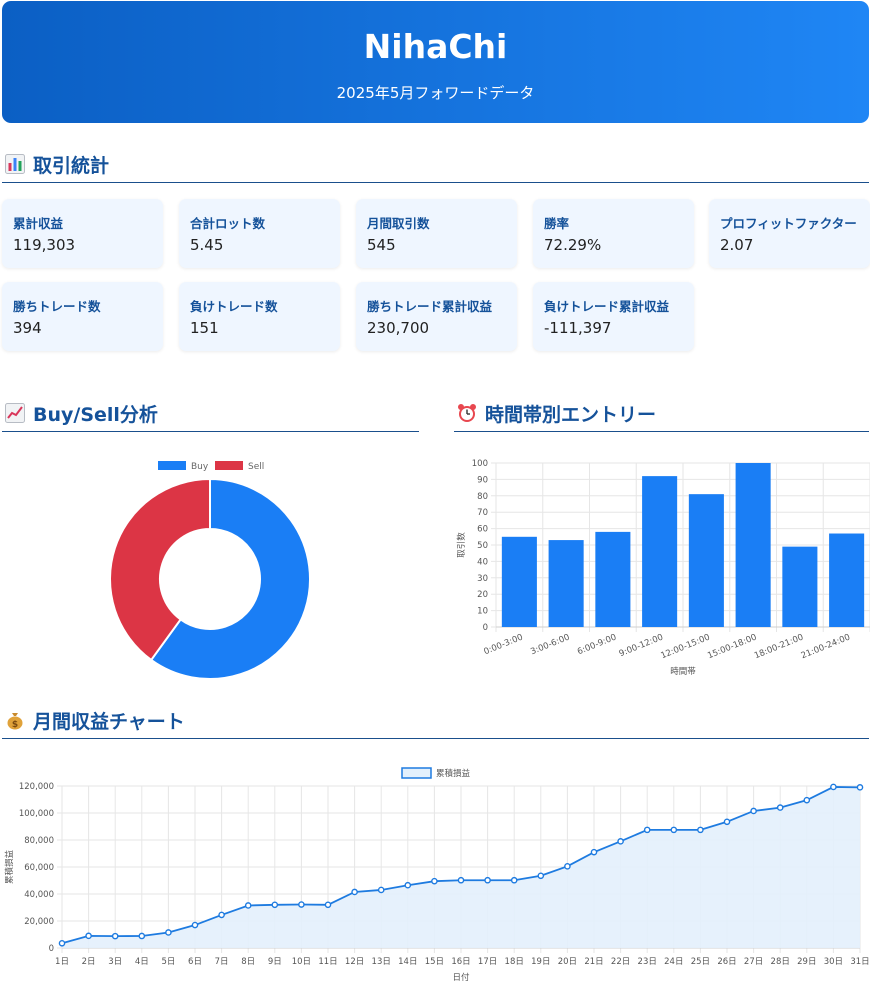 The height and width of the screenshot is (999, 870). What do you see at coordinates (732, 647) in the screenshot?
I see `x-tick-label: 15:00-18:00` at bounding box center [732, 647].